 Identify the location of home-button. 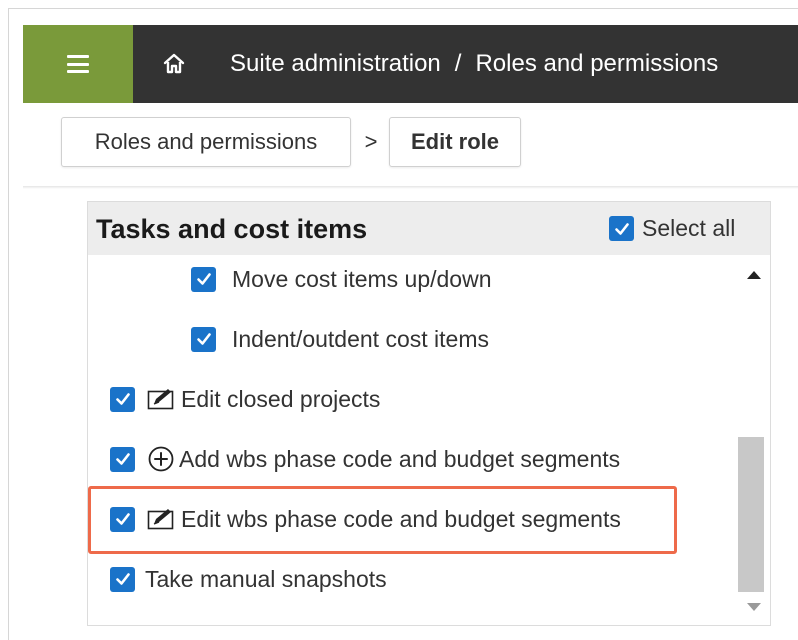
(174, 64).